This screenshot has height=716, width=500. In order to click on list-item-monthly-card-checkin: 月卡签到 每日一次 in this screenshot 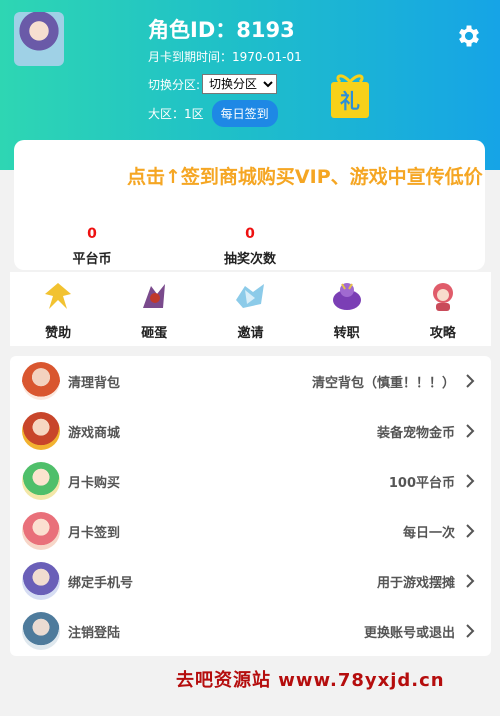, I will do `click(250, 531)`.